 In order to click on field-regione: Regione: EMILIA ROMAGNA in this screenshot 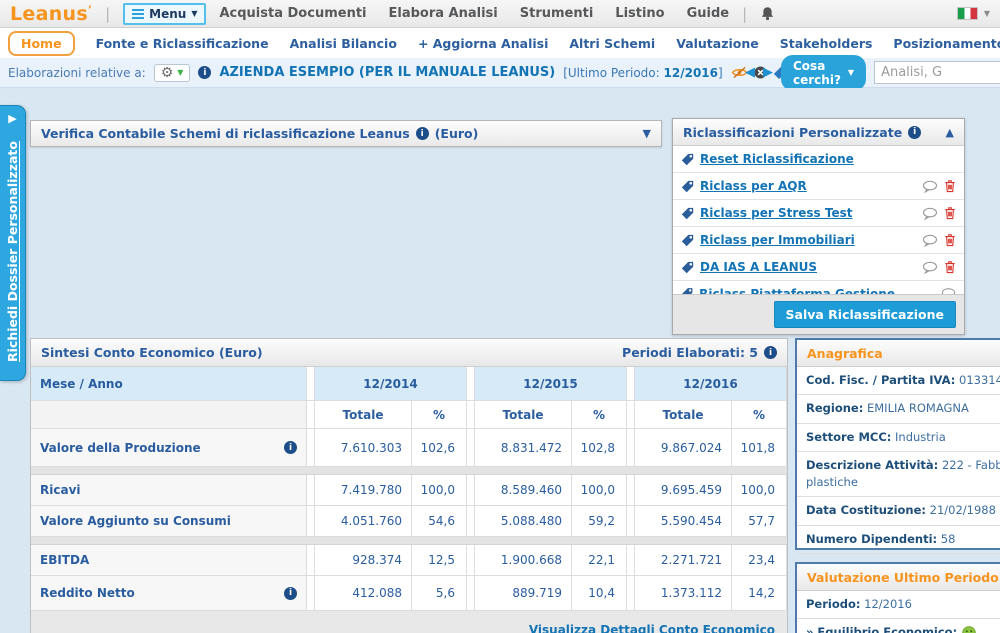, I will do `click(898, 409)`.